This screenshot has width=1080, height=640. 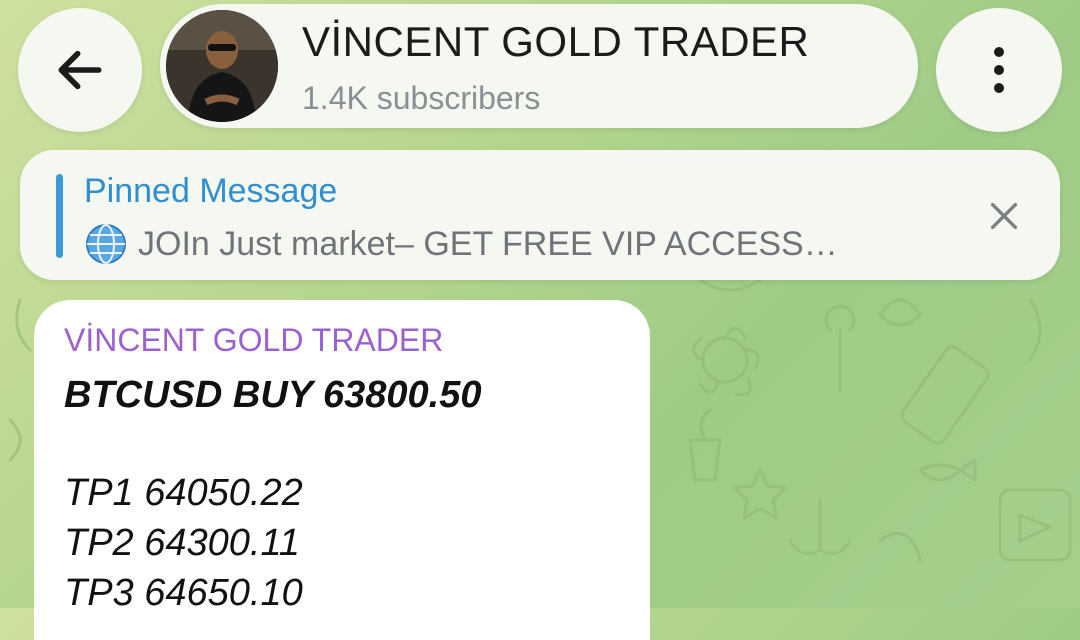 I want to click on arrow-left-icon, so click(x=80, y=70).